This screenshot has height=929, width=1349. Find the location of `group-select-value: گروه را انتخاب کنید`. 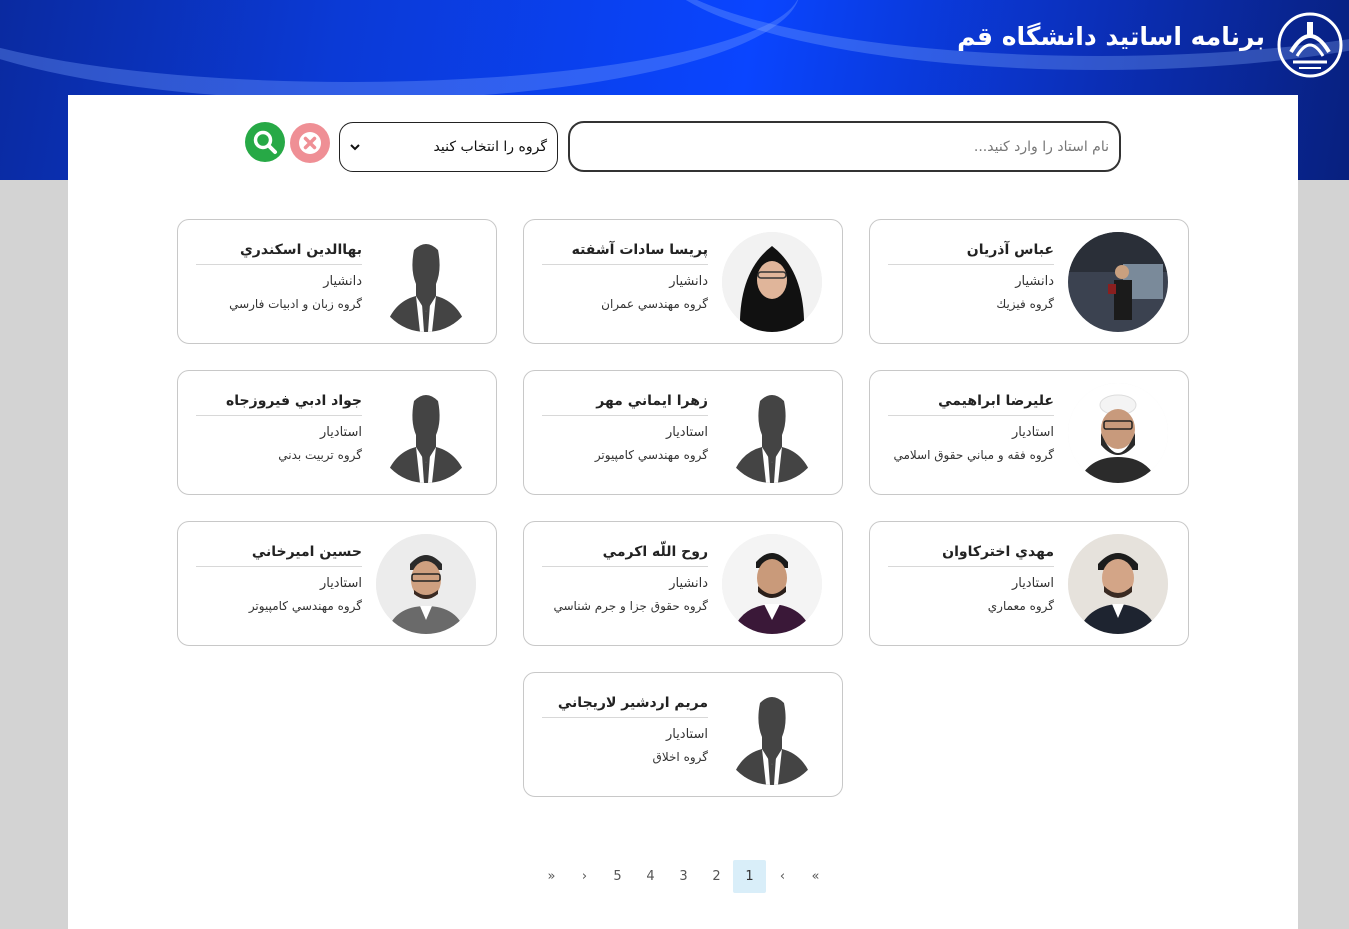

group-select-value: گروه را انتخاب کنید is located at coordinates (490, 147).